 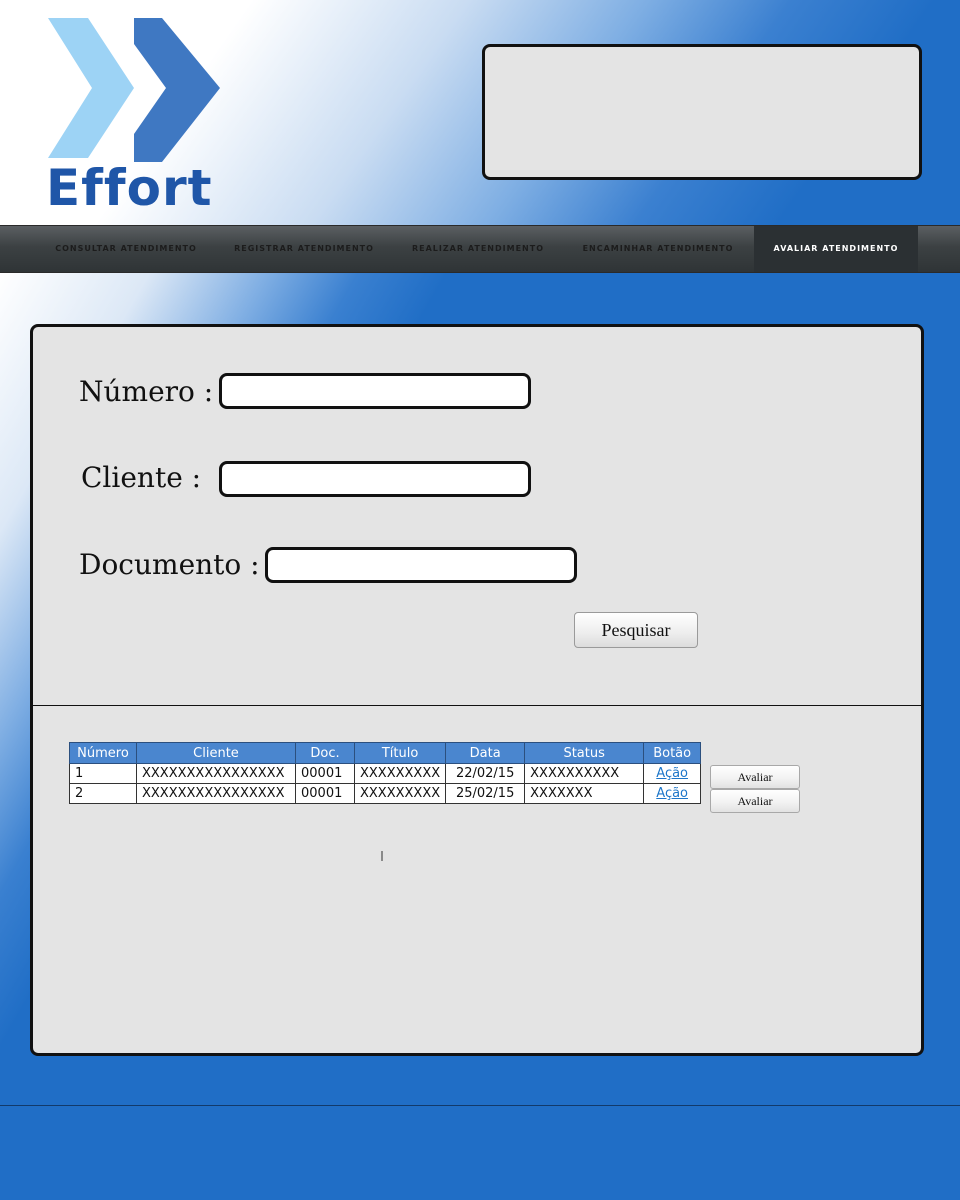 I want to click on header-banner-box, so click(x=702, y=112).